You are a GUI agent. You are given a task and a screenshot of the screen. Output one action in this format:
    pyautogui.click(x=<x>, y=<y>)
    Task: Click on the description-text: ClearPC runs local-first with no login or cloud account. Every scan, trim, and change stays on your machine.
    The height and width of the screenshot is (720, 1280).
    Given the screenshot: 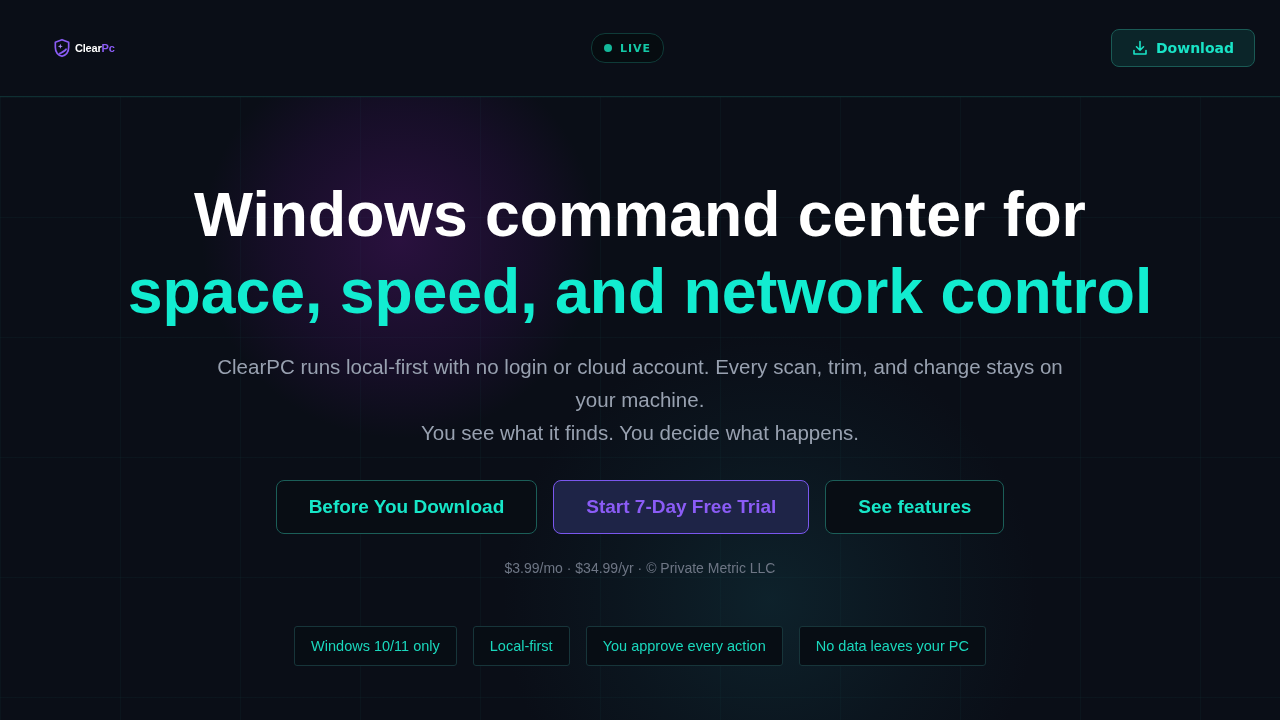 What is the action you would take?
    pyautogui.click(x=640, y=383)
    